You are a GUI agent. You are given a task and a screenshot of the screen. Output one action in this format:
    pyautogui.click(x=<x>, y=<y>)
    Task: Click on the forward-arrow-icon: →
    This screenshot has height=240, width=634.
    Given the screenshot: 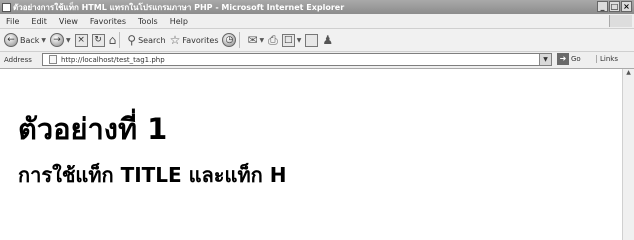 What is the action you would take?
    pyautogui.click(x=57, y=40)
    